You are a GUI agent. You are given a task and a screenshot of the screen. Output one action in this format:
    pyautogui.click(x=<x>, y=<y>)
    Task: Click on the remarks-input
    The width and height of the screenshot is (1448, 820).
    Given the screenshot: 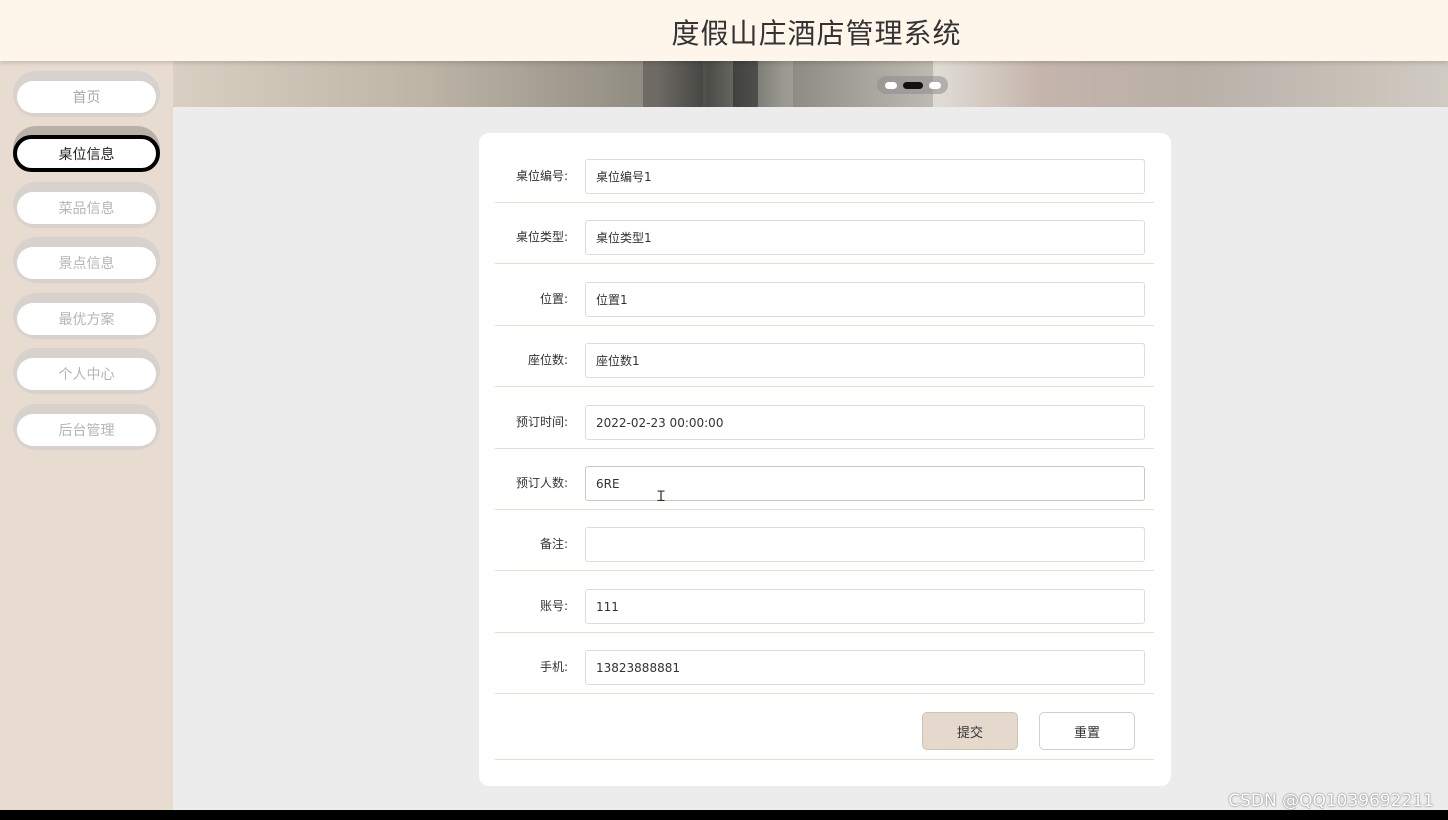 What is the action you would take?
    pyautogui.click(x=865, y=544)
    